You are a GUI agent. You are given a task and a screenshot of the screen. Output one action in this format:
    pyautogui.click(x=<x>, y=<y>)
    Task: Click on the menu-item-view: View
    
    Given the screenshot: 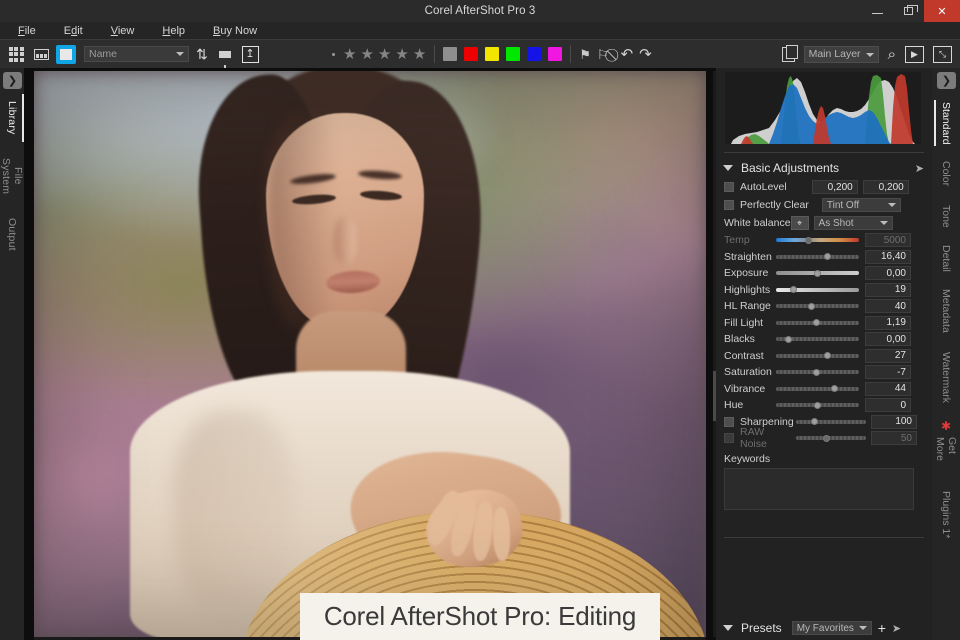 What is the action you would take?
    pyautogui.click(x=123, y=31)
    